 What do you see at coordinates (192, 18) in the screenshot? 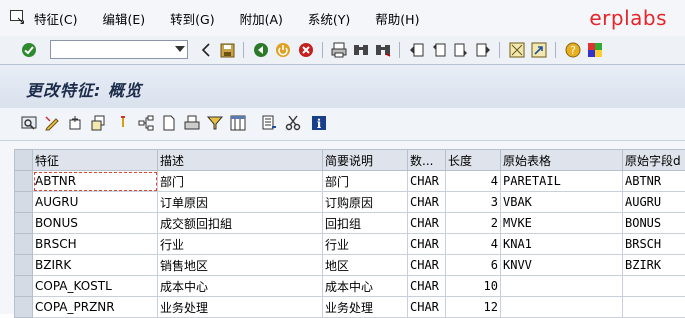
I see `menu-goto: 转到(G)` at bounding box center [192, 18].